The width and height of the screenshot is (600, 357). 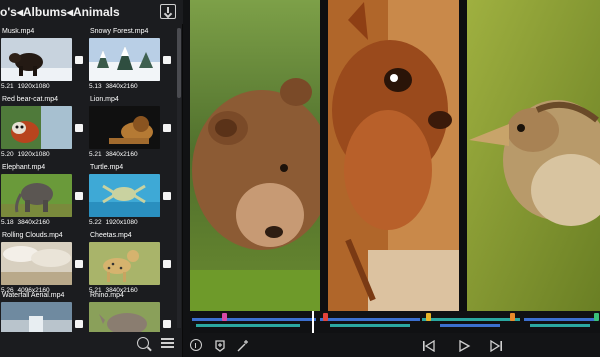 I want to click on effects-icon, so click(x=243, y=345).